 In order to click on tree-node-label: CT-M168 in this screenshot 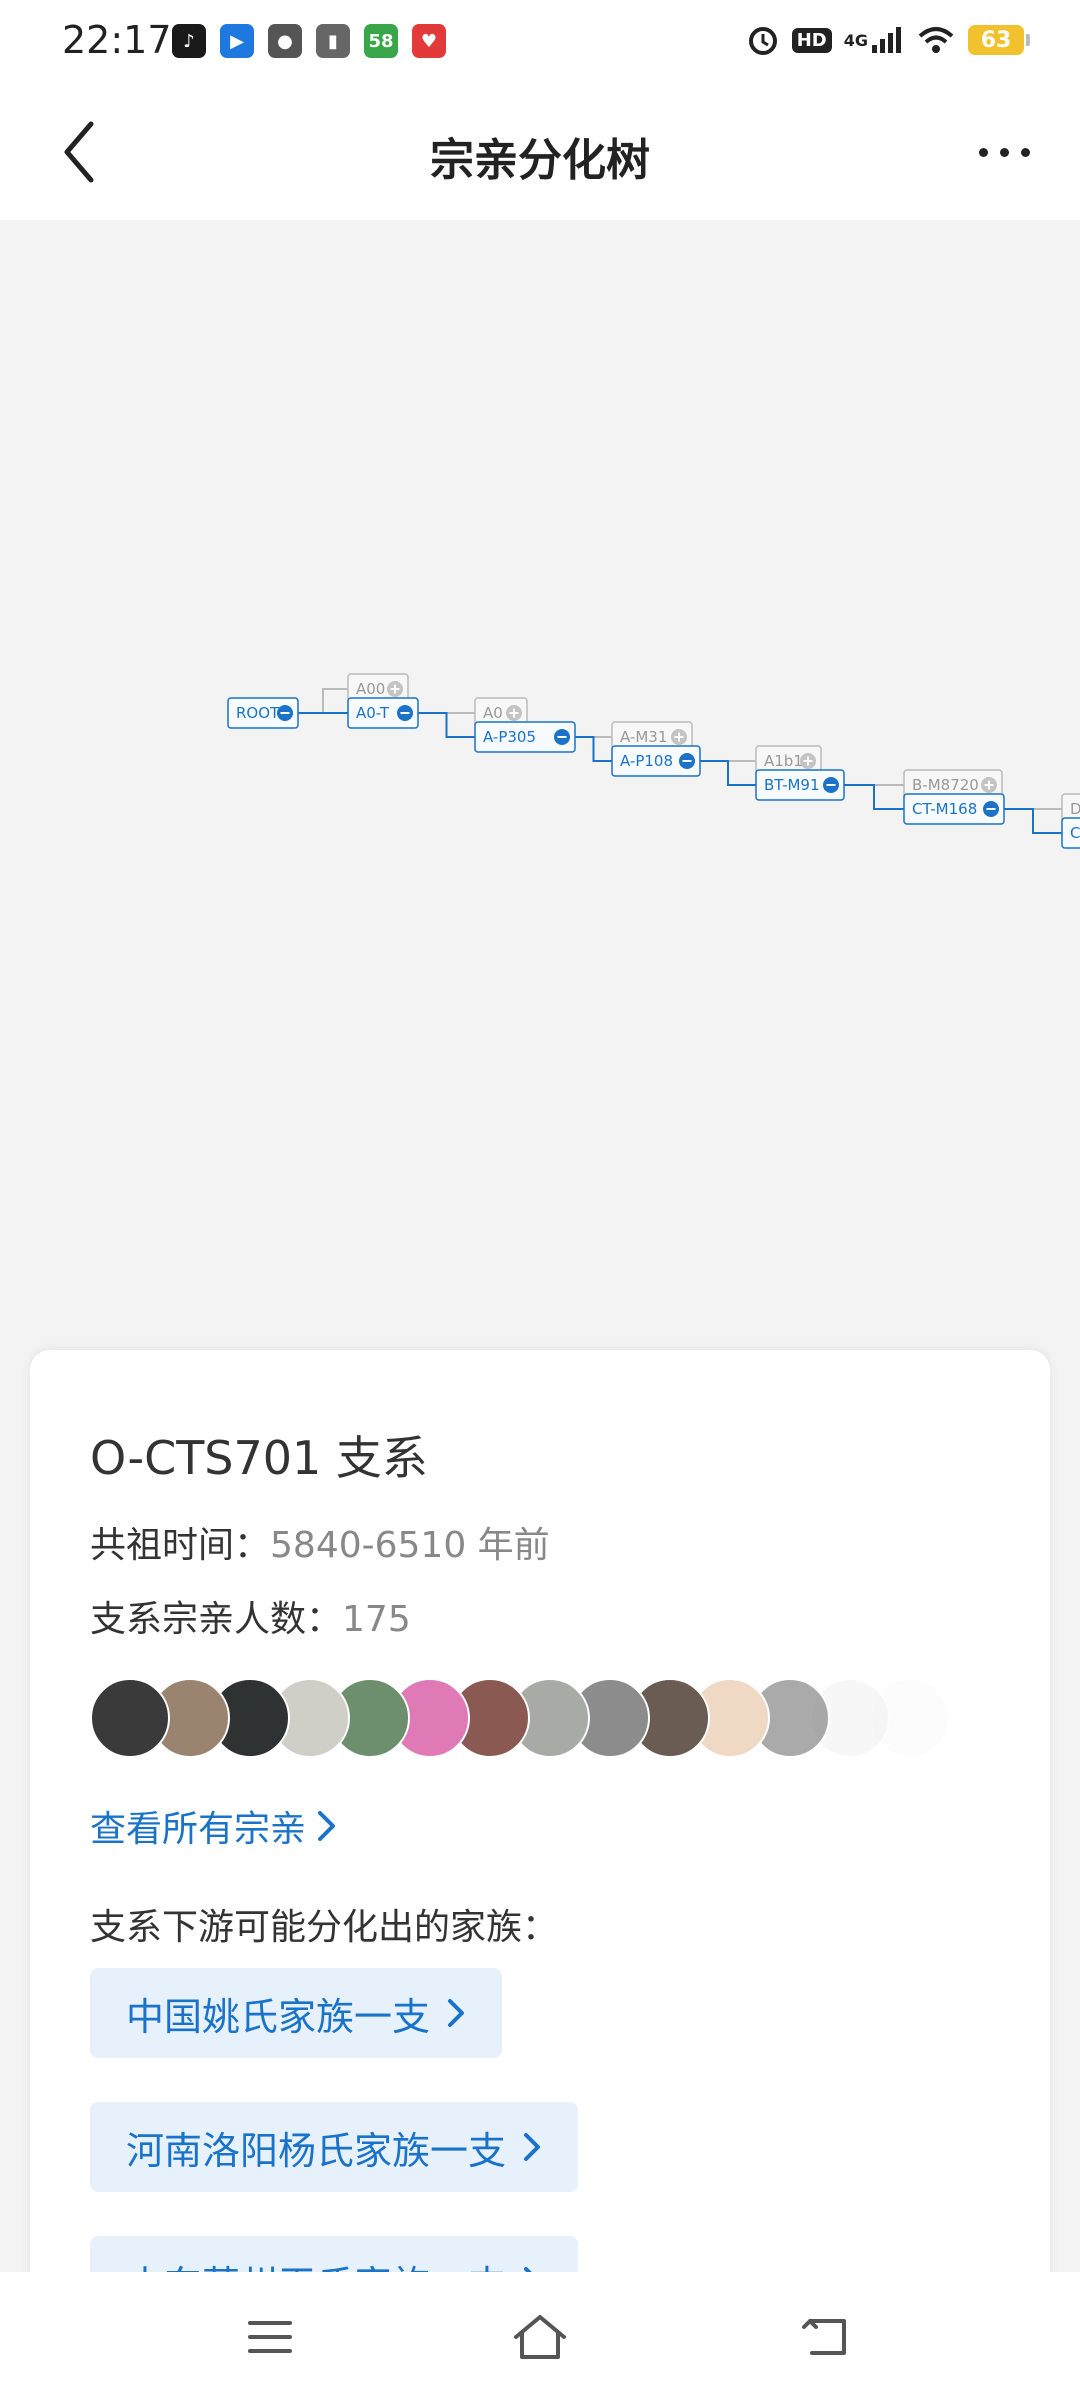, I will do `click(944, 809)`.